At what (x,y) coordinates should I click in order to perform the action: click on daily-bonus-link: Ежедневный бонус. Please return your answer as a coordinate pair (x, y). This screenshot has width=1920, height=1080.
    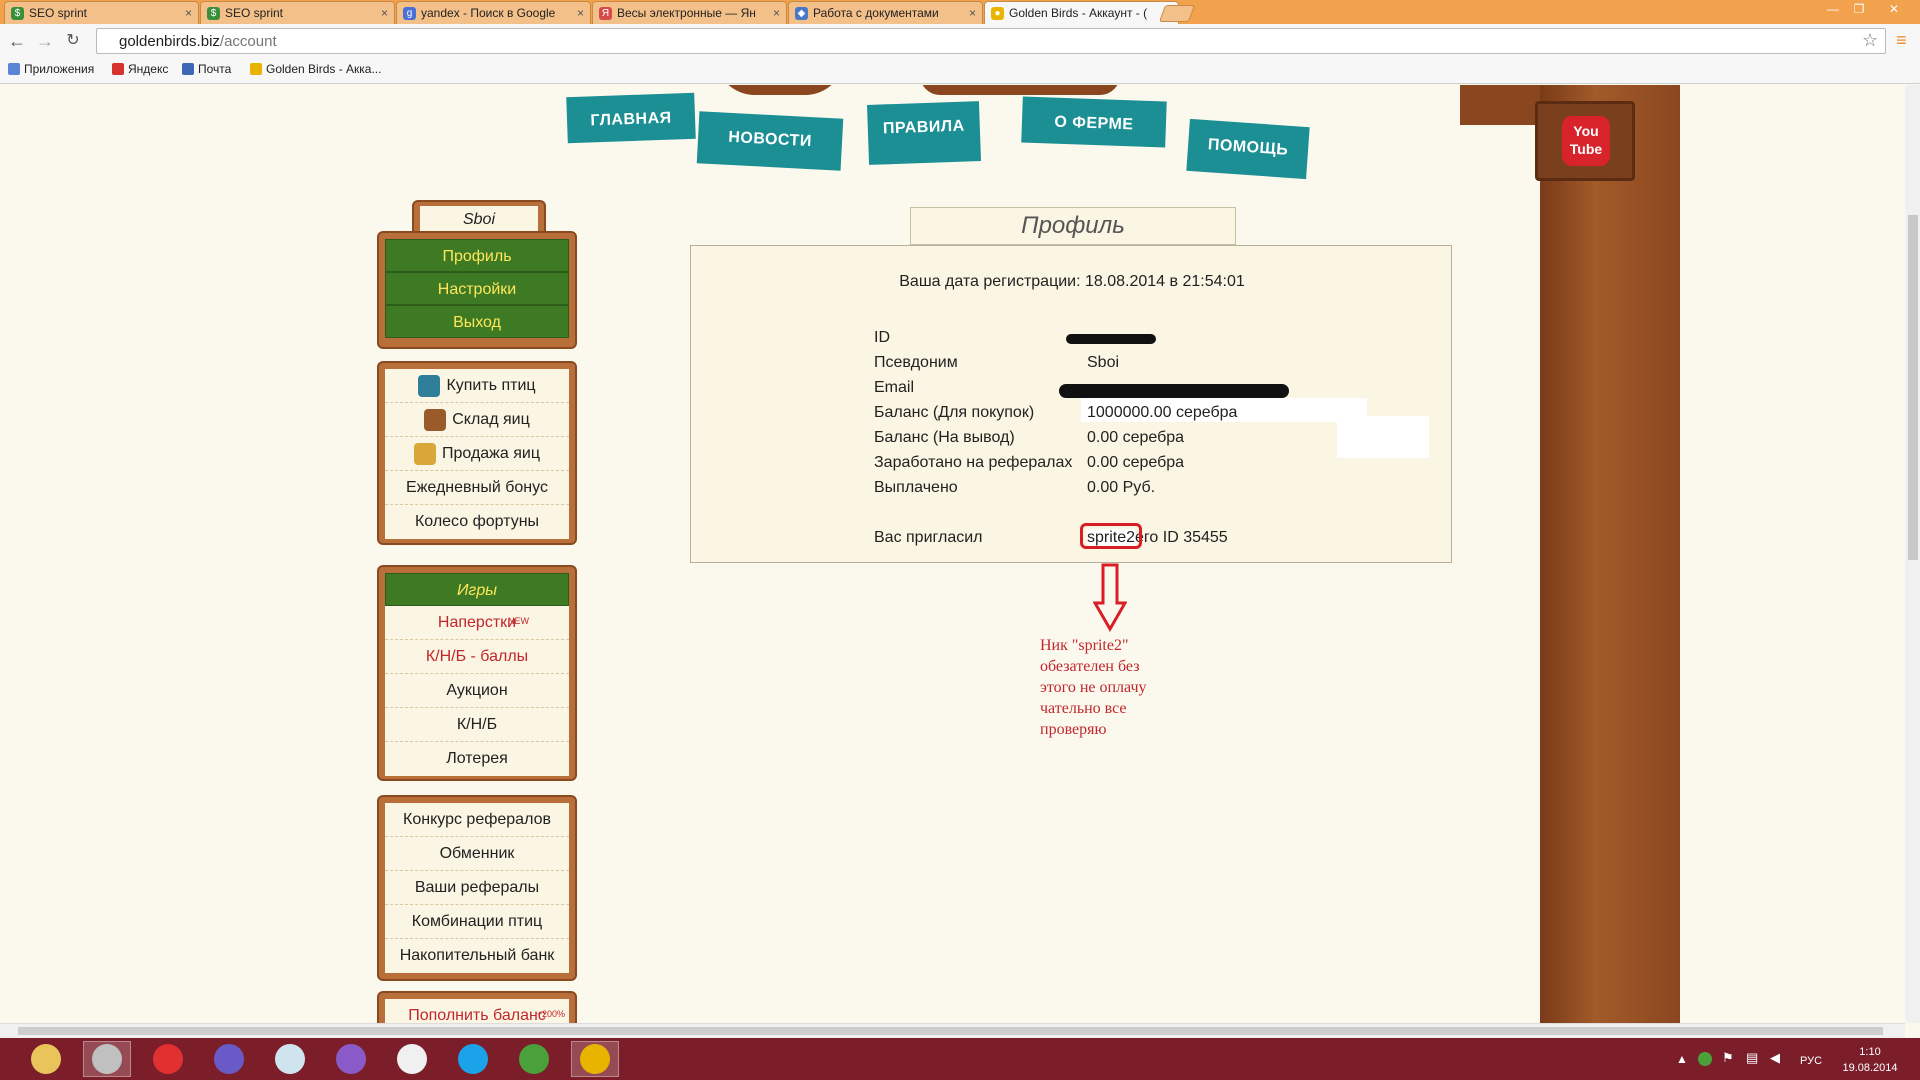
    Looking at the image, I should click on (477, 488).